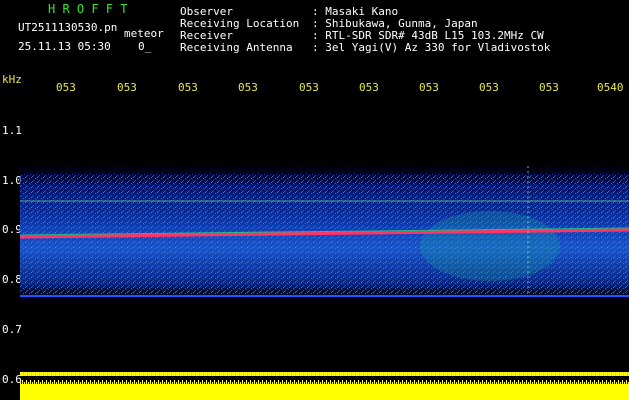 This screenshot has width=629, height=400. Describe the element at coordinates (12, 379) in the screenshot. I see `y-tick: 0.6` at that location.